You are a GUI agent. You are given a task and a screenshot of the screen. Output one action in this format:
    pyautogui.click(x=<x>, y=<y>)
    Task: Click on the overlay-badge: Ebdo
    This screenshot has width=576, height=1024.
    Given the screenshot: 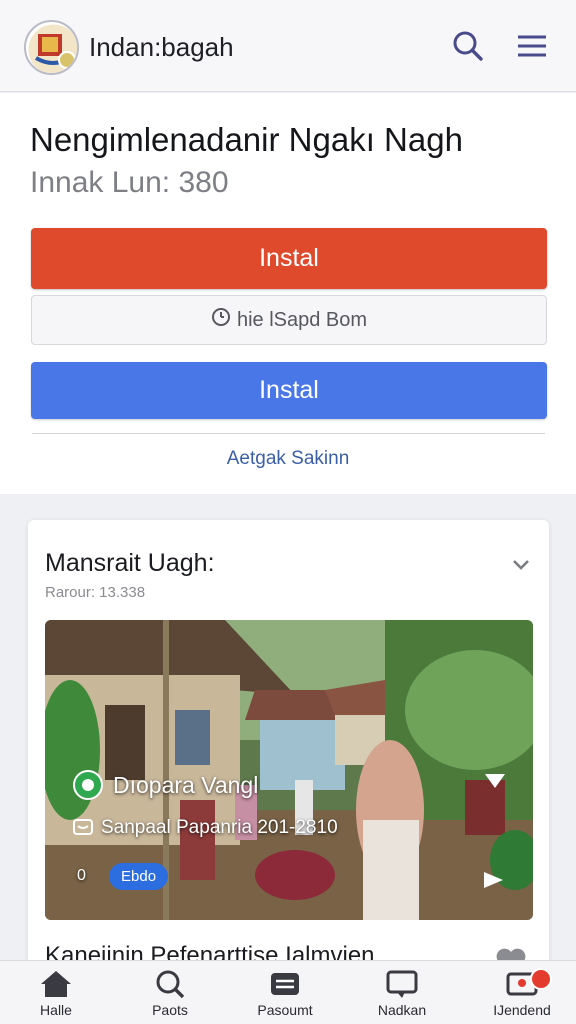 What is the action you would take?
    pyautogui.click(x=139, y=876)
    